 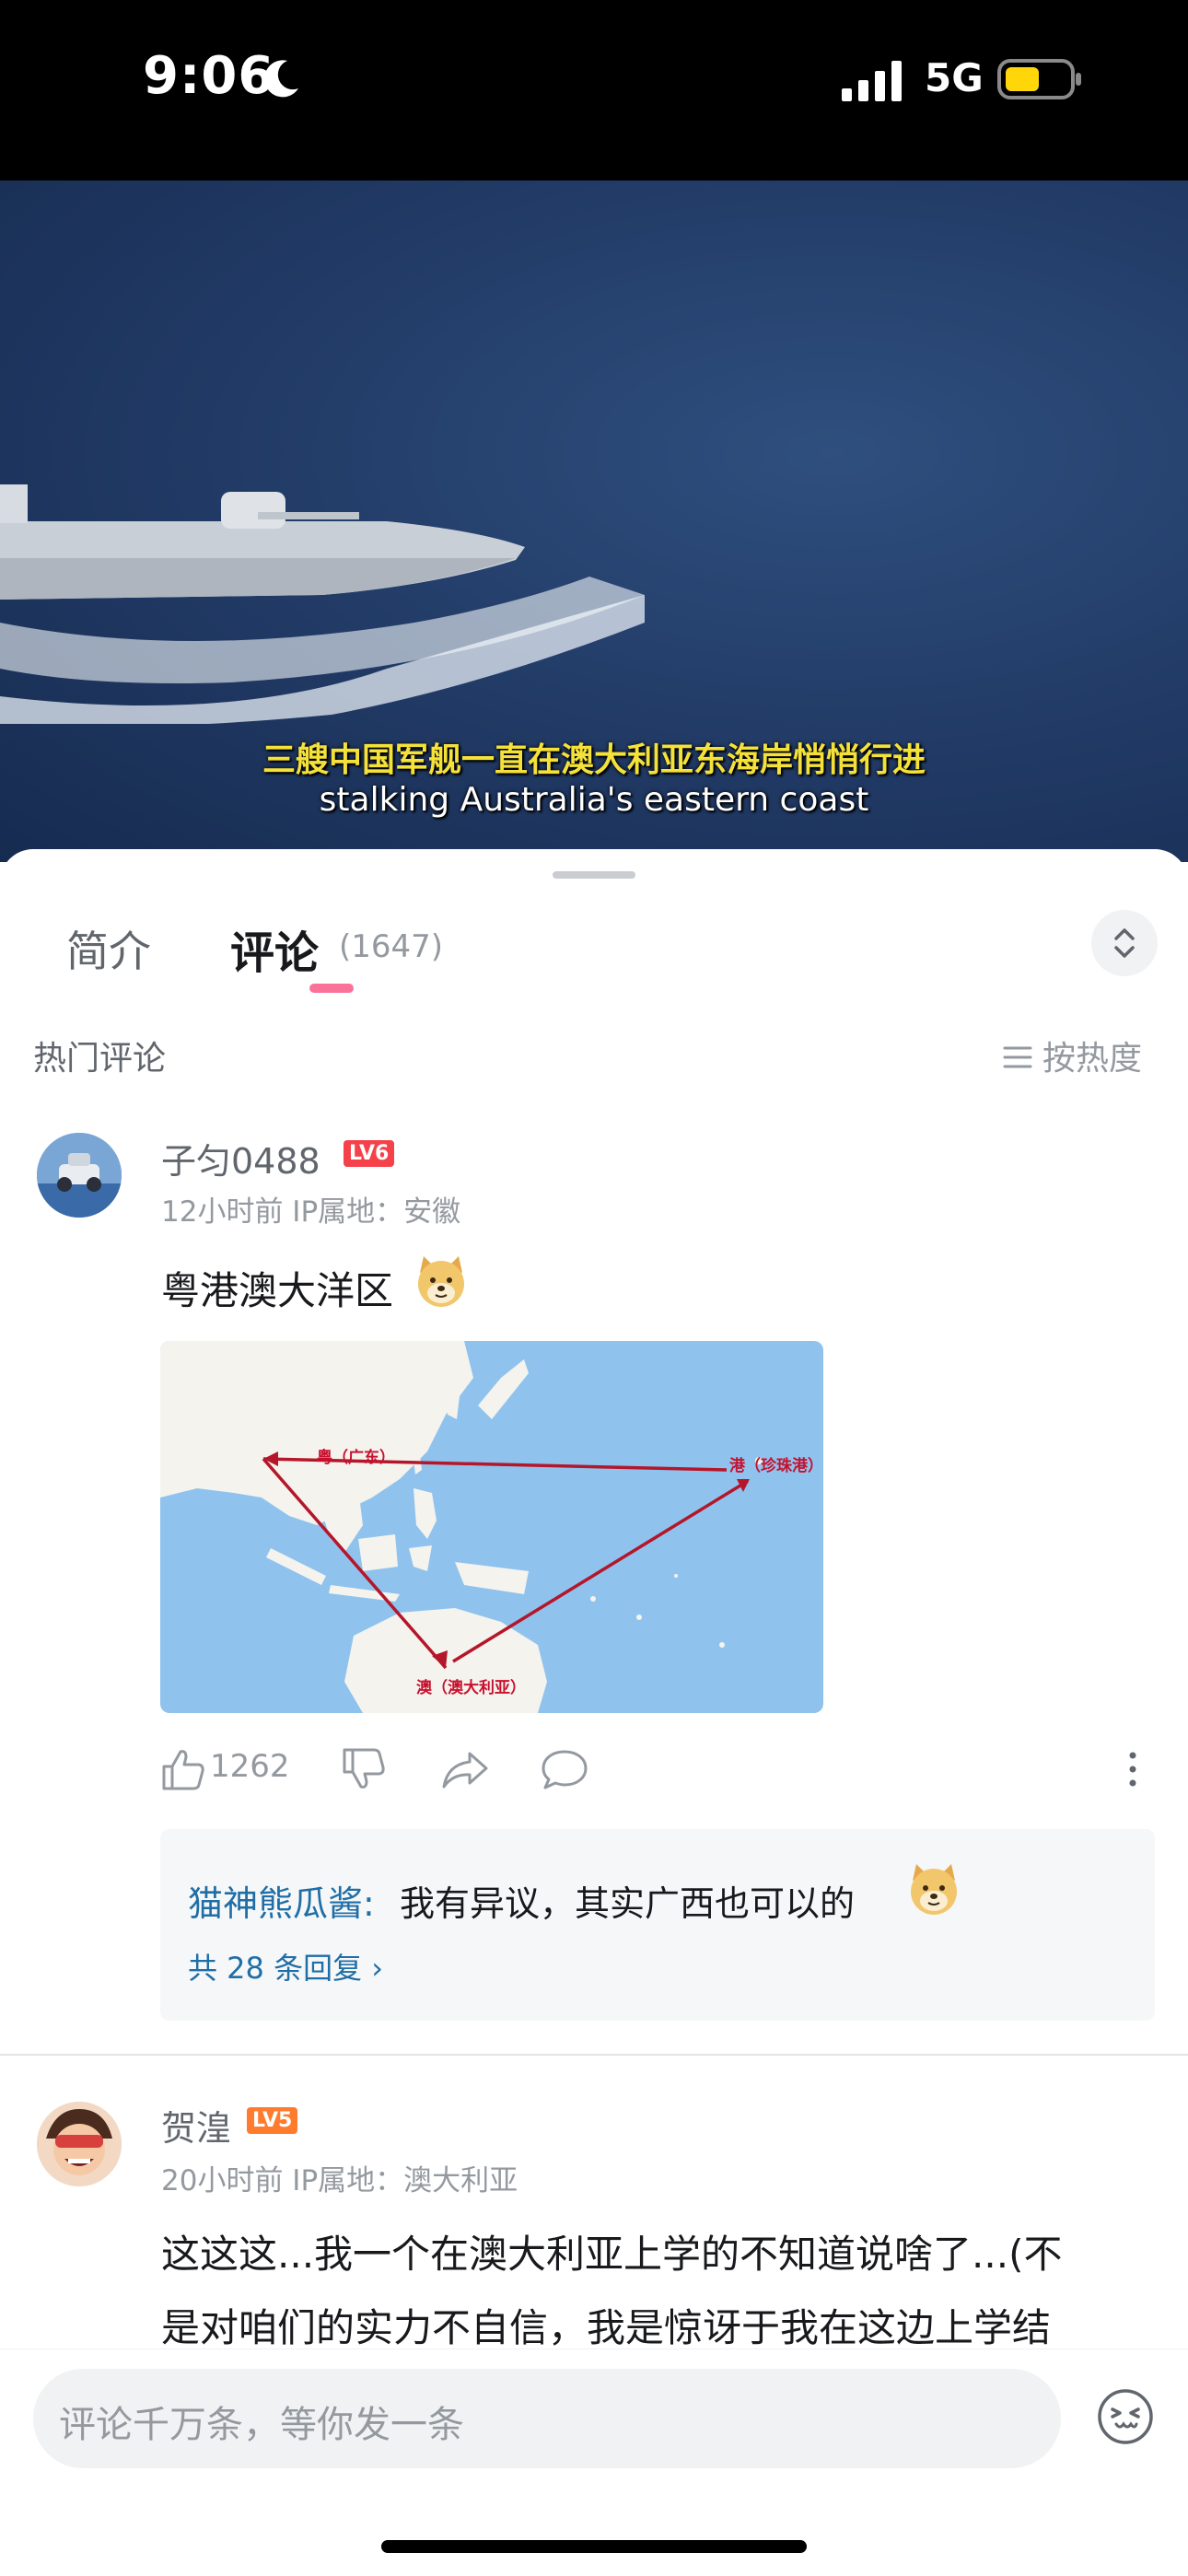 I want to click on comment-count: (1647), so click(x=391, y=947).